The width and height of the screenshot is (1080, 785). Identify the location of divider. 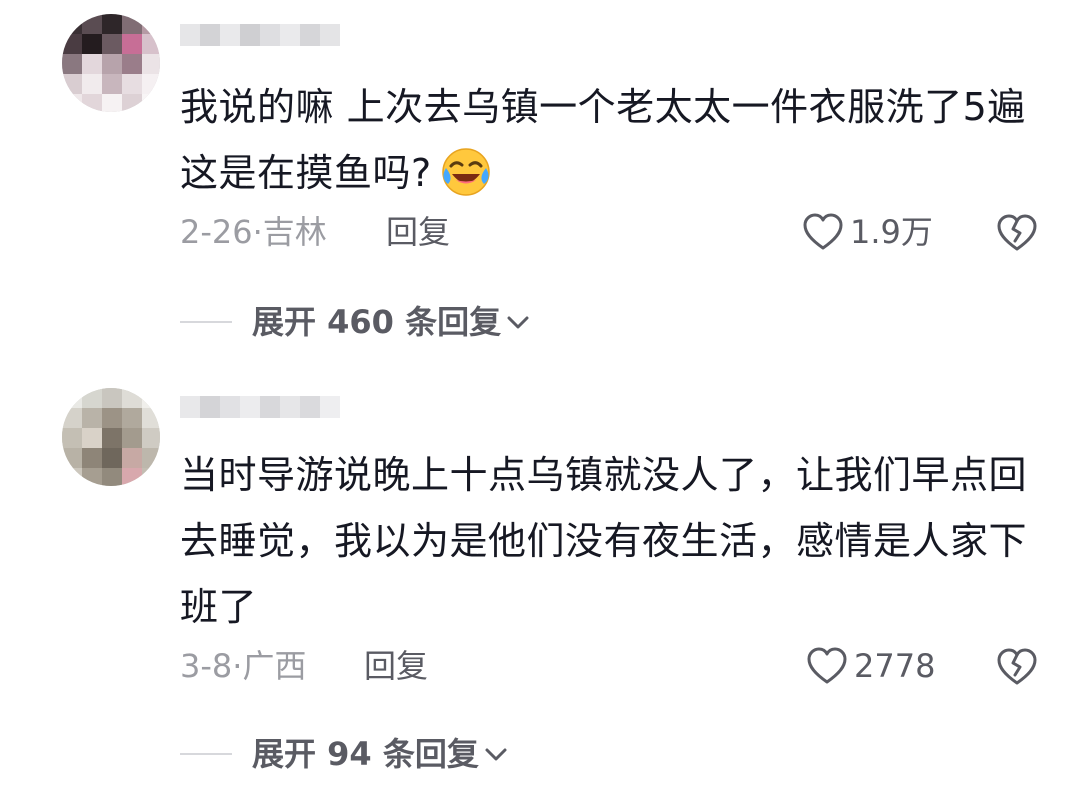
(206, 754).